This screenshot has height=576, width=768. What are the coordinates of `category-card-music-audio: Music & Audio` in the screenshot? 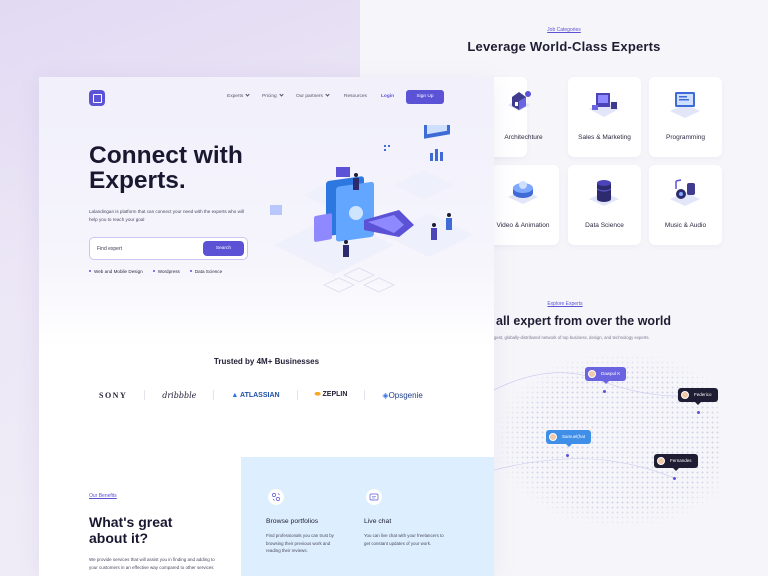 It's located at (685, 205).